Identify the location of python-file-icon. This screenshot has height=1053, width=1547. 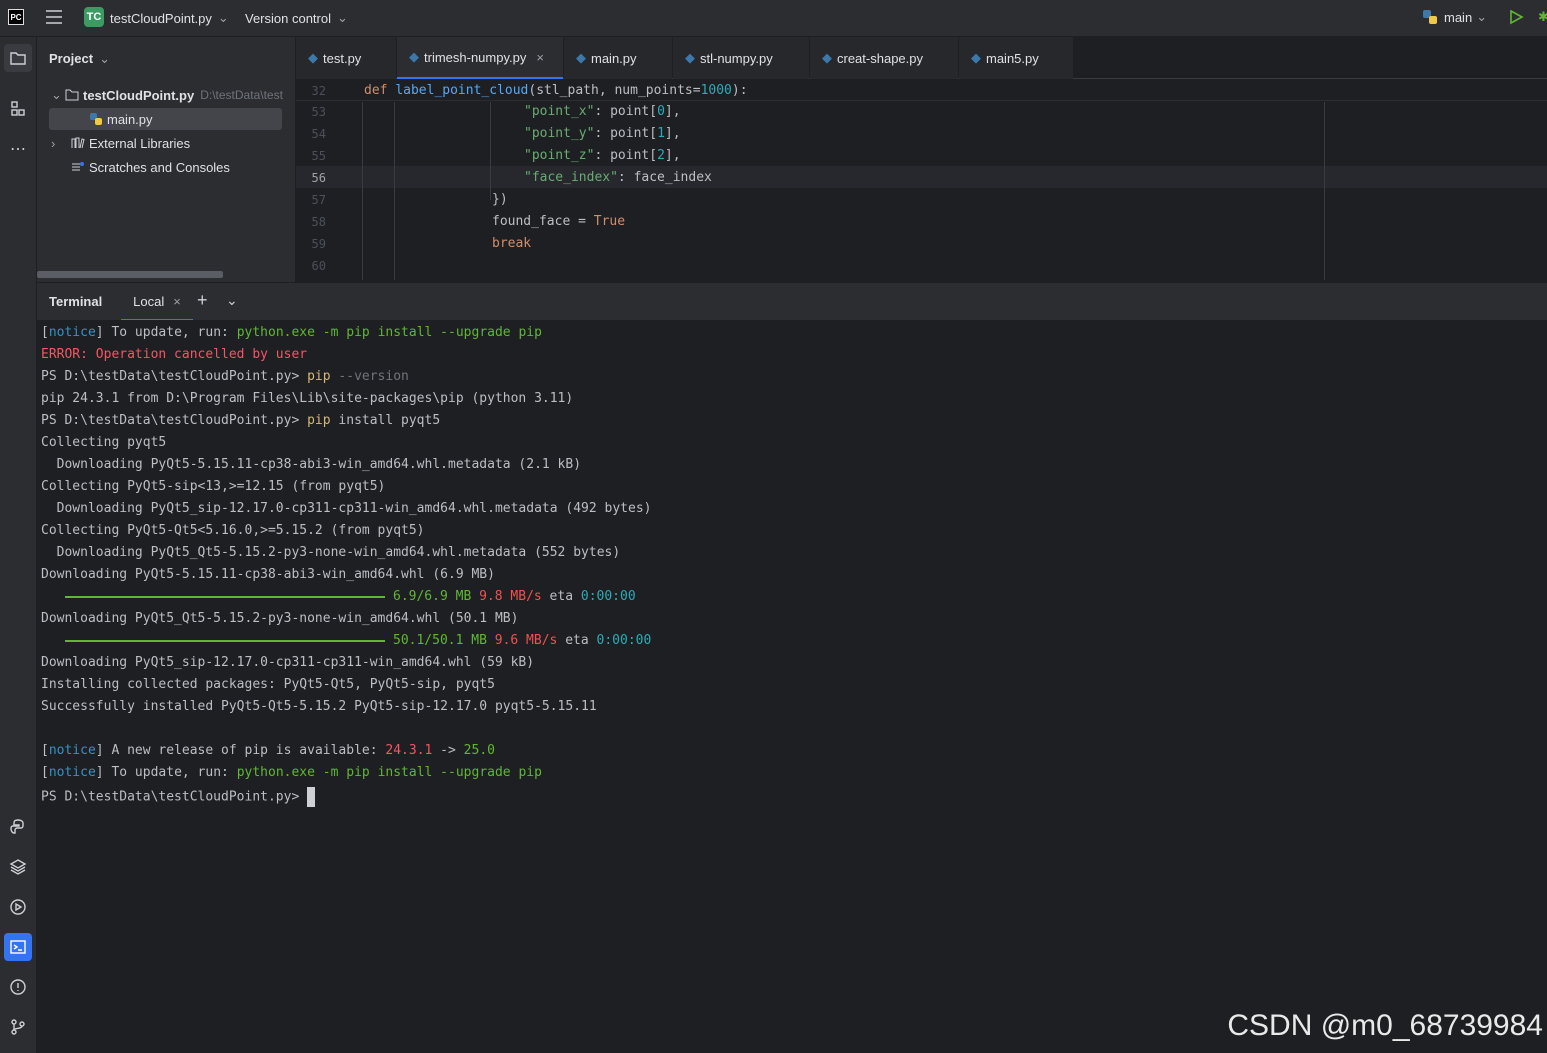
(96, 119).